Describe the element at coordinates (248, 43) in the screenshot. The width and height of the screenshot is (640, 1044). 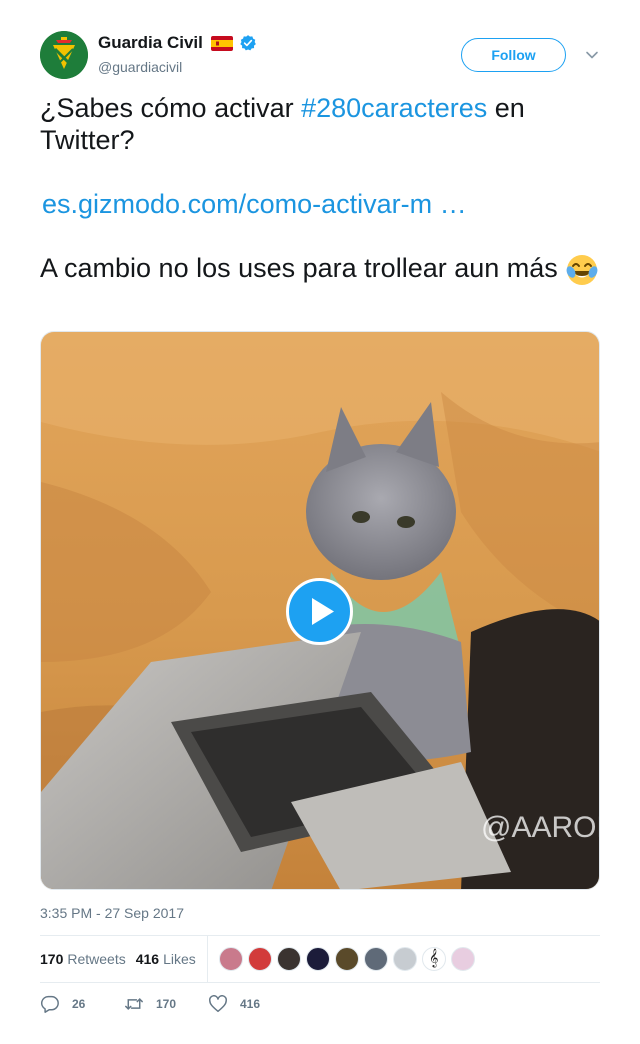
I see `verified-badge-icon` at that location.